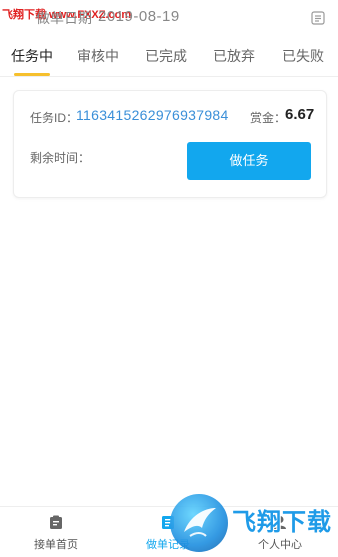  I want to click on tab-label: 已完成, so click(166, 56).